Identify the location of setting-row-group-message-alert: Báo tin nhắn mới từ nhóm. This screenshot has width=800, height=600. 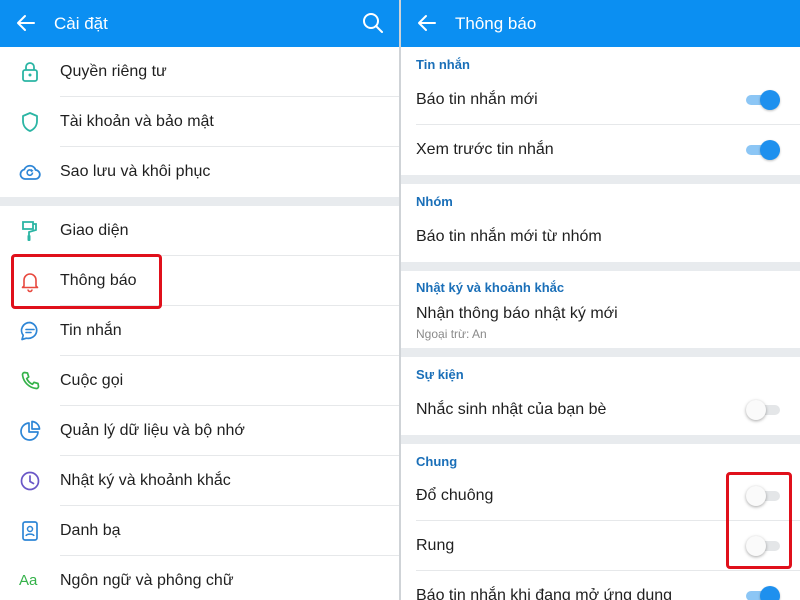
(600, 237).